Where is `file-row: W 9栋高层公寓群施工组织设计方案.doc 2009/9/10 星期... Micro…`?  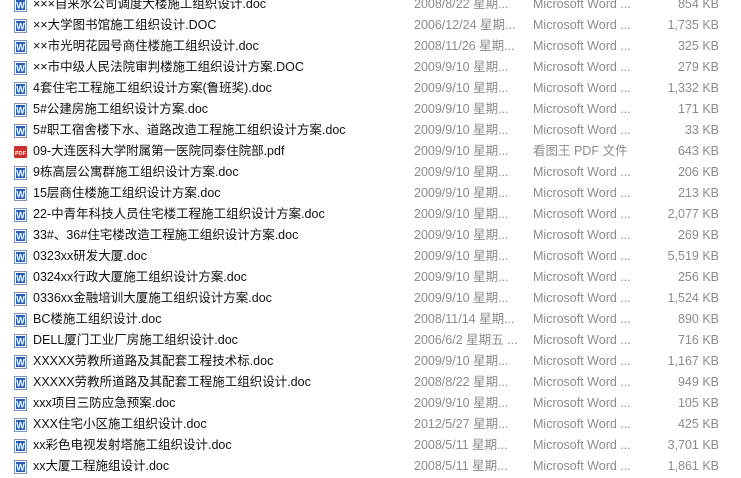 file-row: W 9栋高层公寓群施工组织设计方案.doc 2009/9/10 星期... Micro… is located at coordinates (370, 172).